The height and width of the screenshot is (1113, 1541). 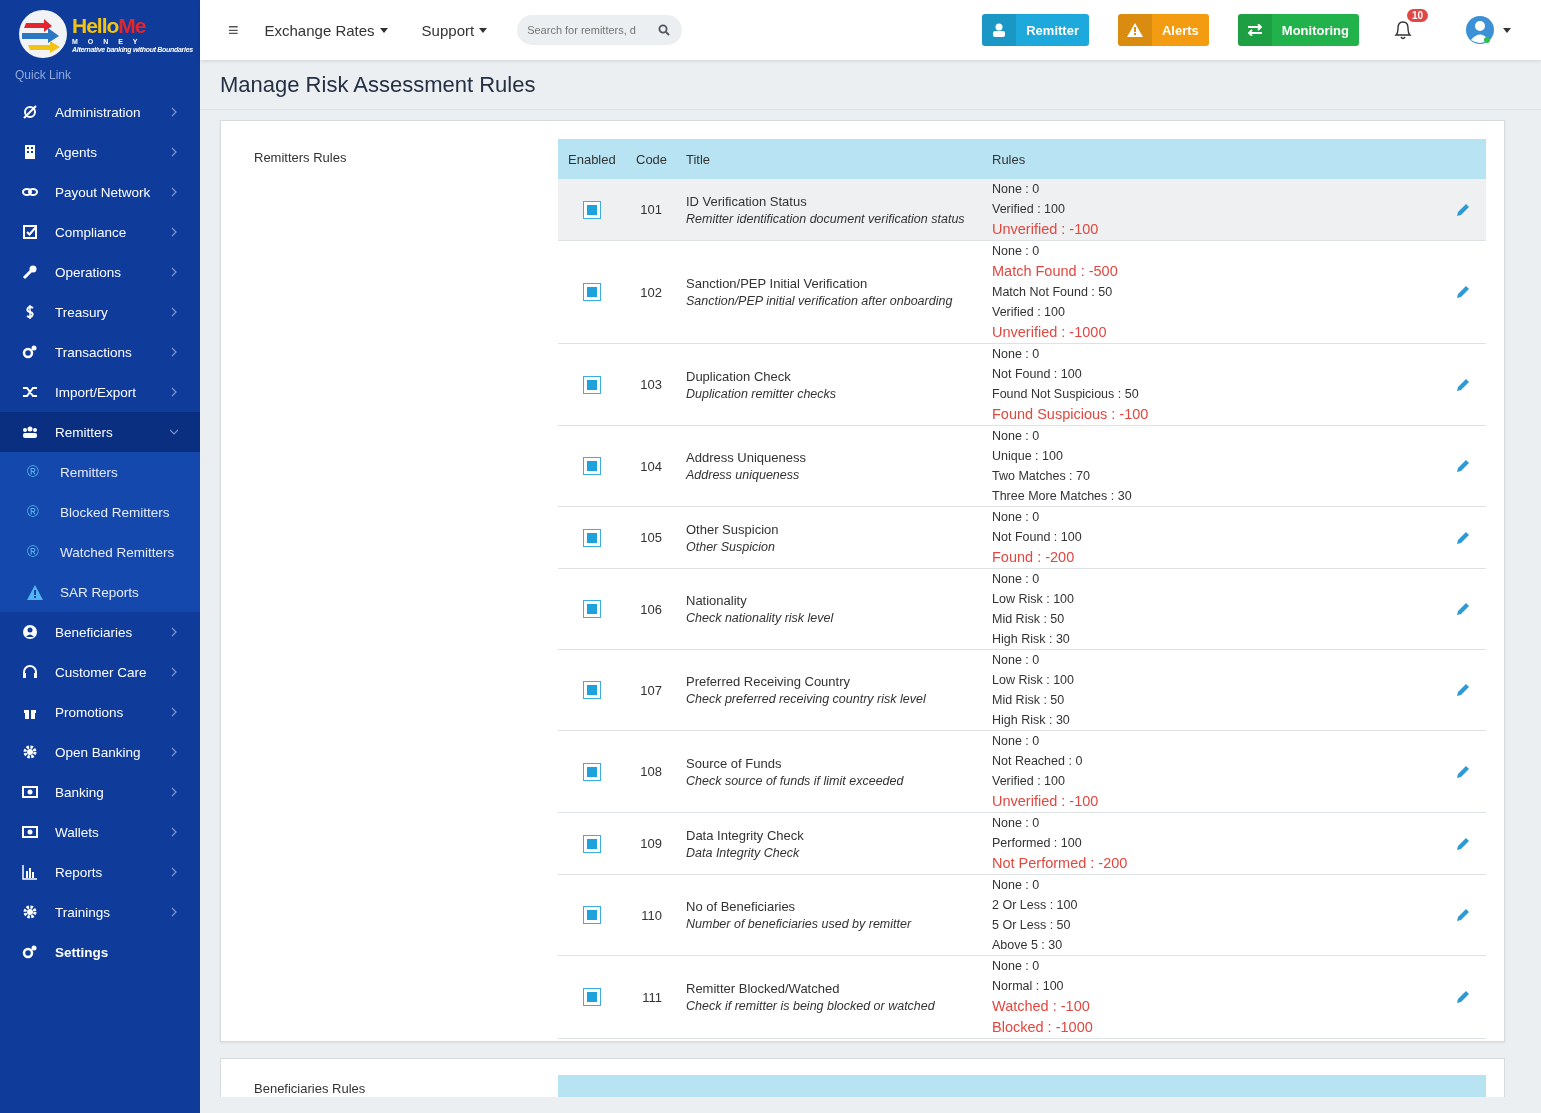 I want to click on rule-score: Not Found : 100, so click(x=1037, y=374).